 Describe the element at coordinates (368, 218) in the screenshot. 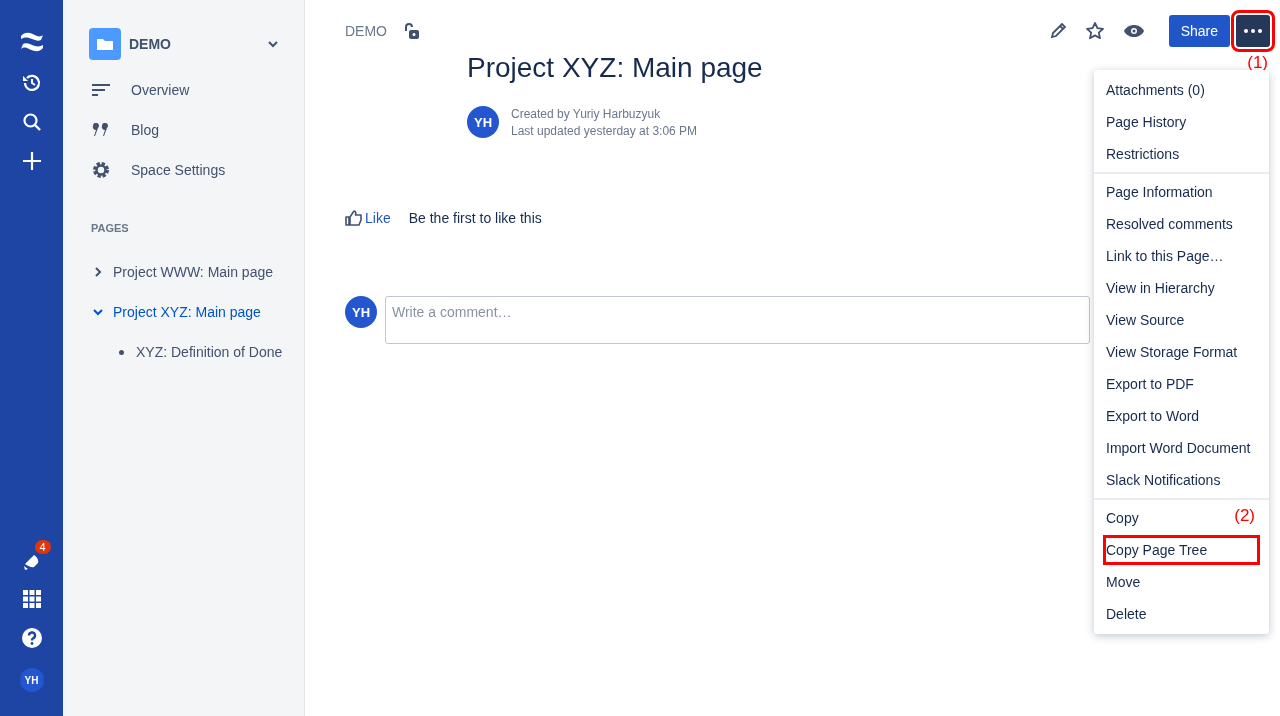

I see `like-link: Like` at that location.